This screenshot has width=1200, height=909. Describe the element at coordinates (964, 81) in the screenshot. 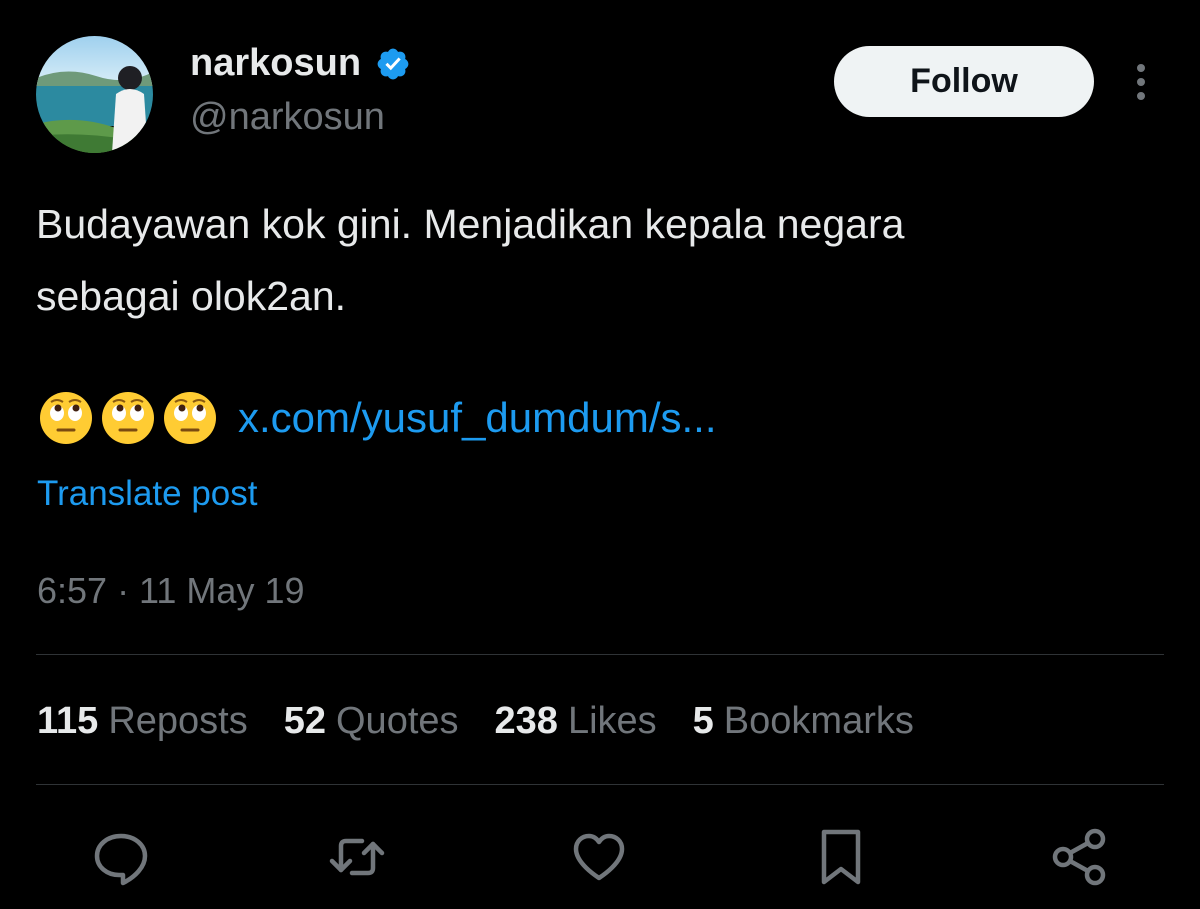

I see `follow-button: Follow` at that location.